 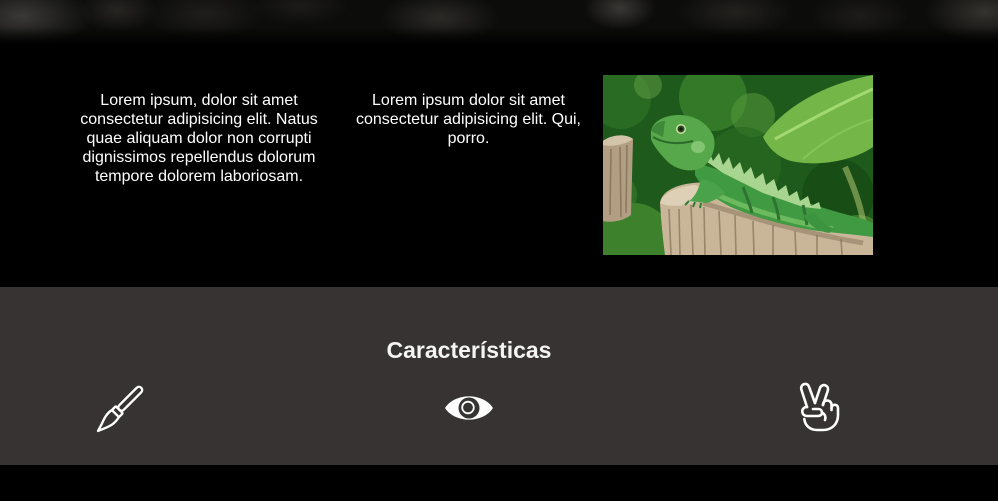 I want to click on iguana-photo-graphic, so click(x=738, y=165).